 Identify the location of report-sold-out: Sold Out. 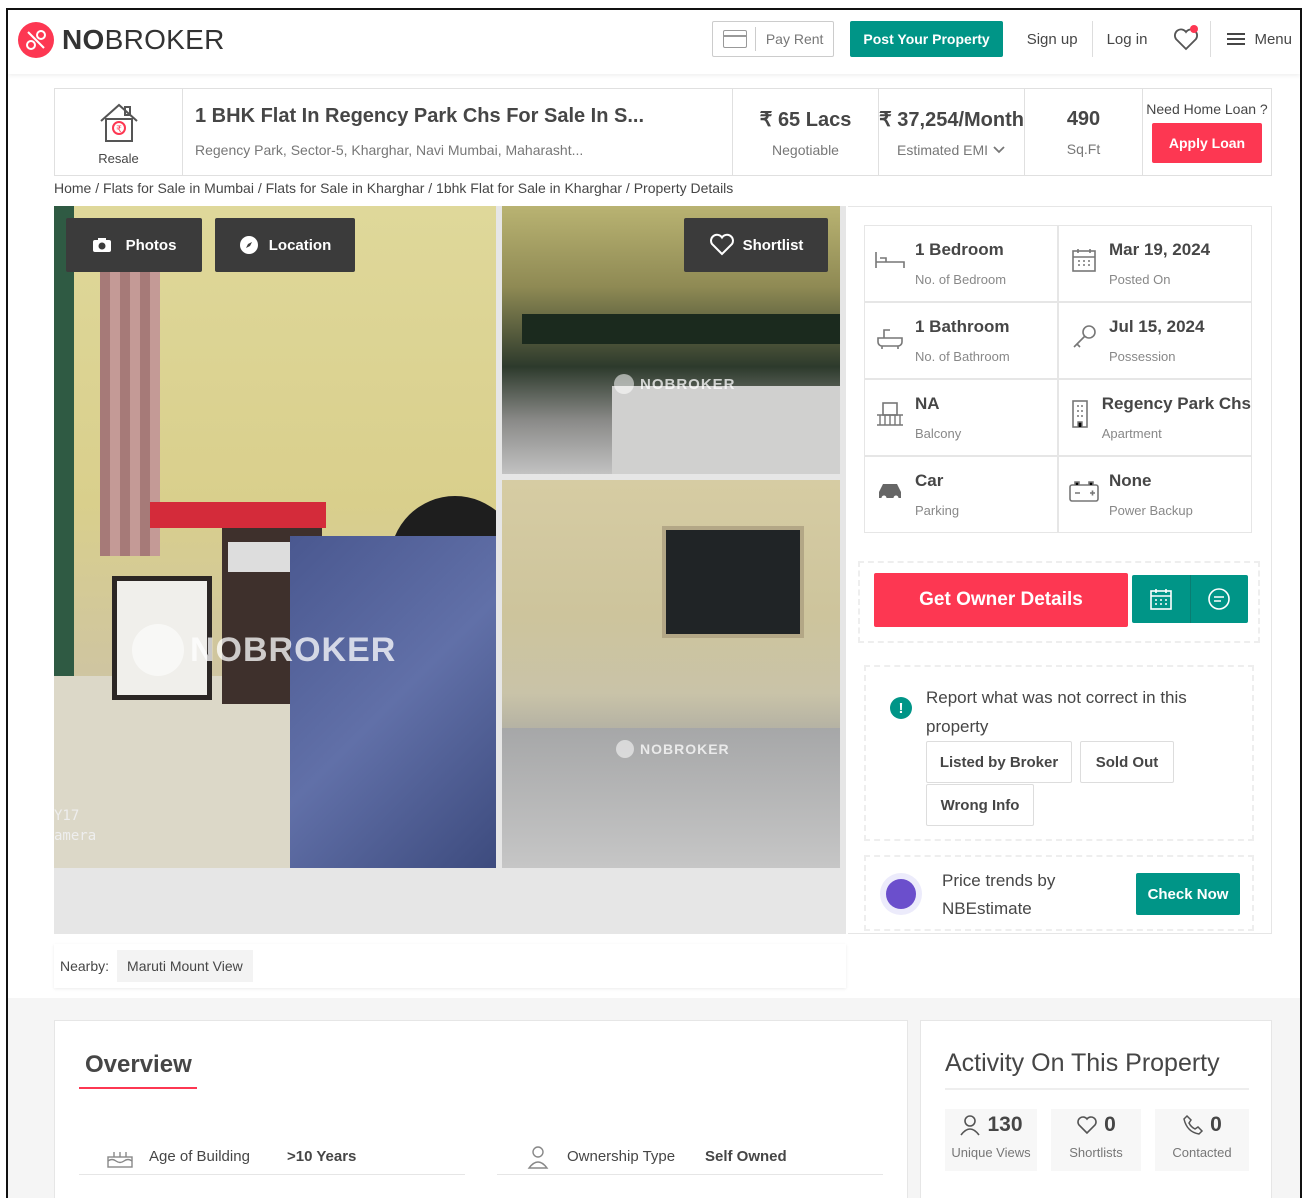
(1127, 762).